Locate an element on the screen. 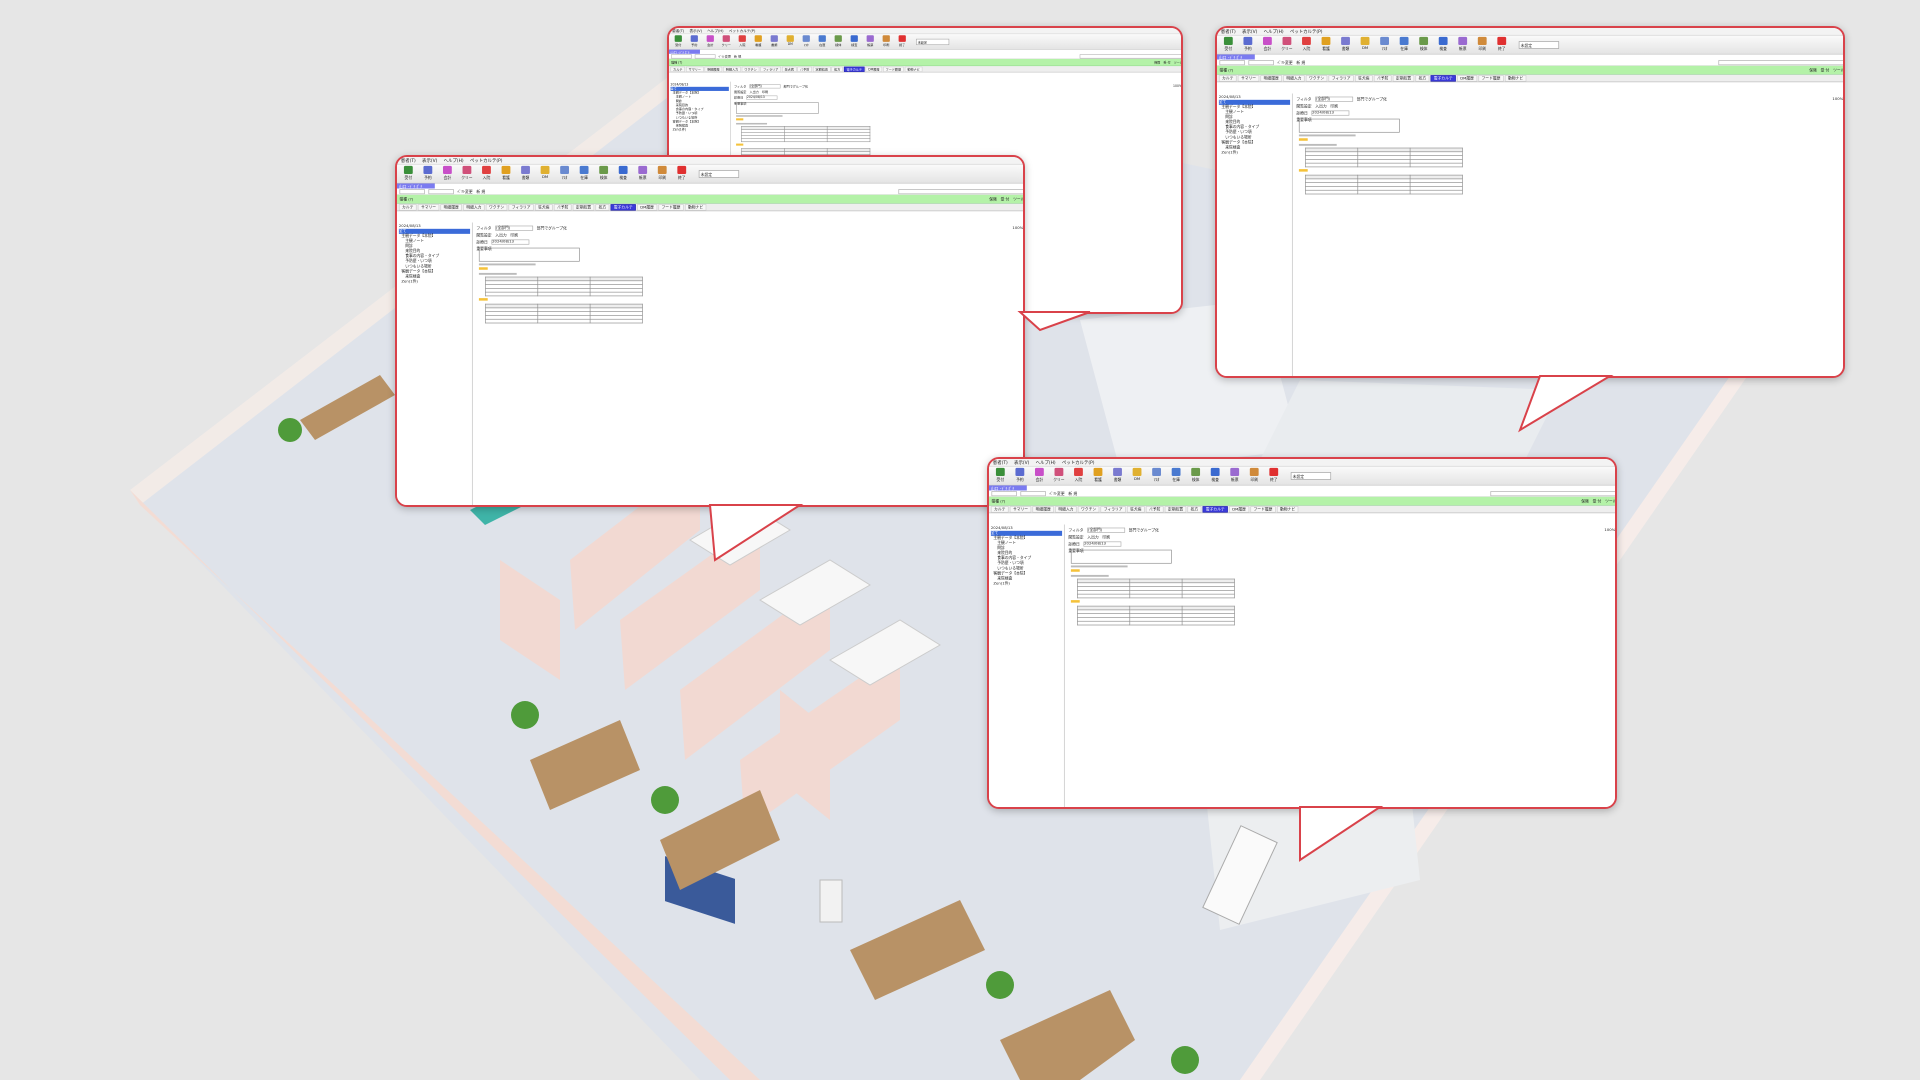 The image size is (1920, 1080). toolbar-button: 検査 is located at coordinates (623, 173).